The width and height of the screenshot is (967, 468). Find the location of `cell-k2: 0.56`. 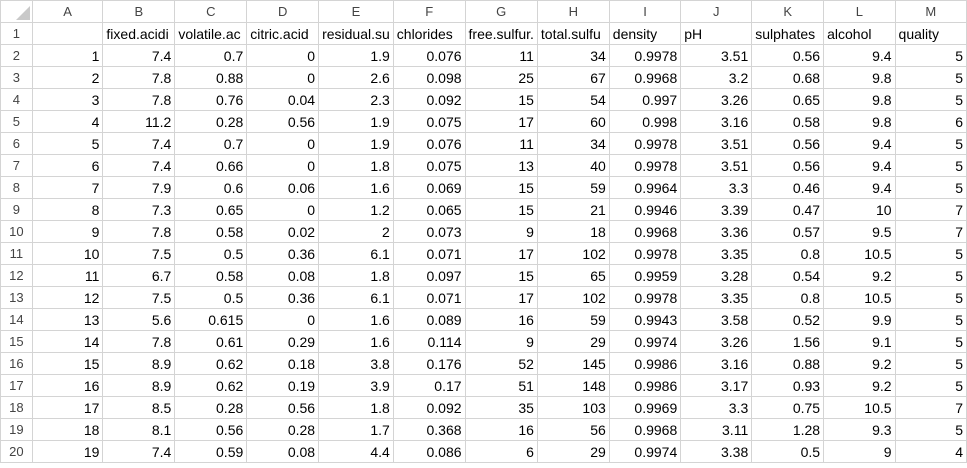

cell-k2: 0.56 is located at coordinates (788, 55).